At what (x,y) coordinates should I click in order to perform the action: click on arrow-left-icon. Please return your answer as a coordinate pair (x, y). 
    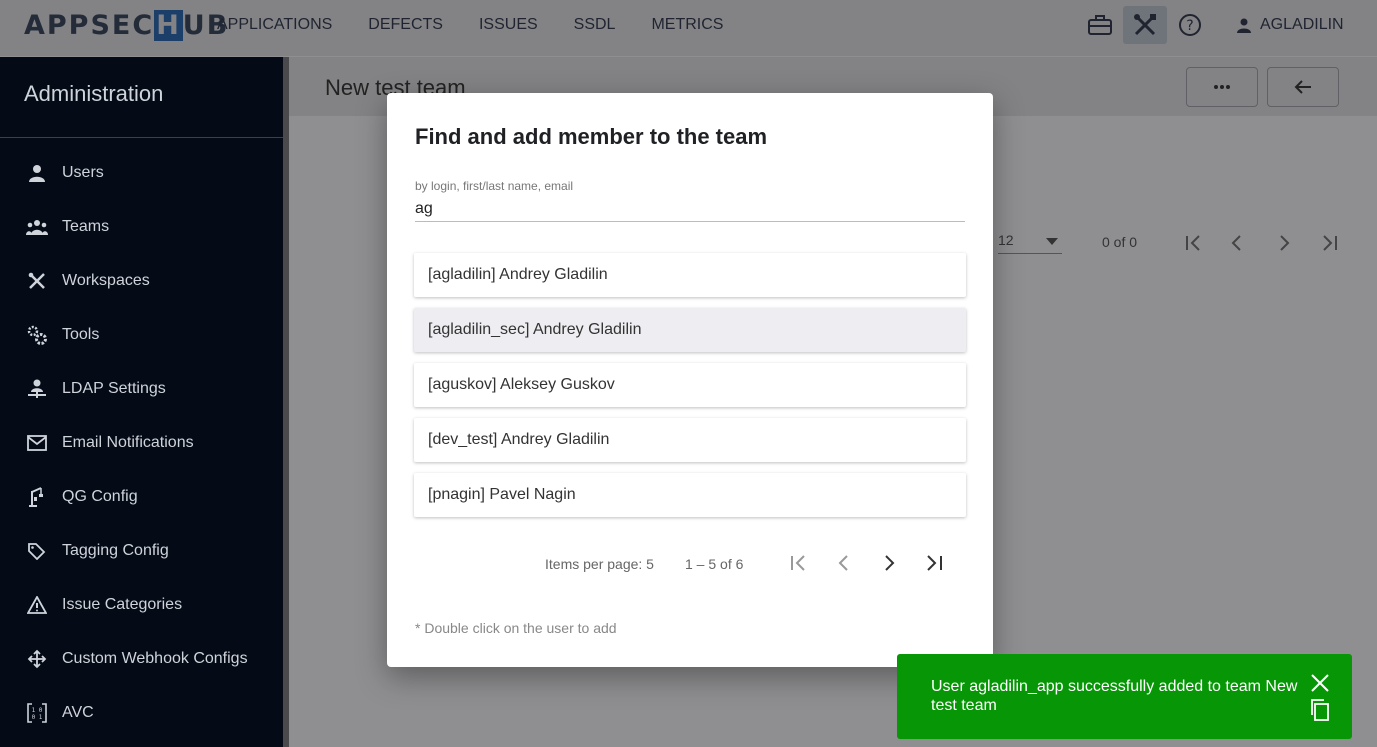
    Looking at the image, I should click on (1302, 87).